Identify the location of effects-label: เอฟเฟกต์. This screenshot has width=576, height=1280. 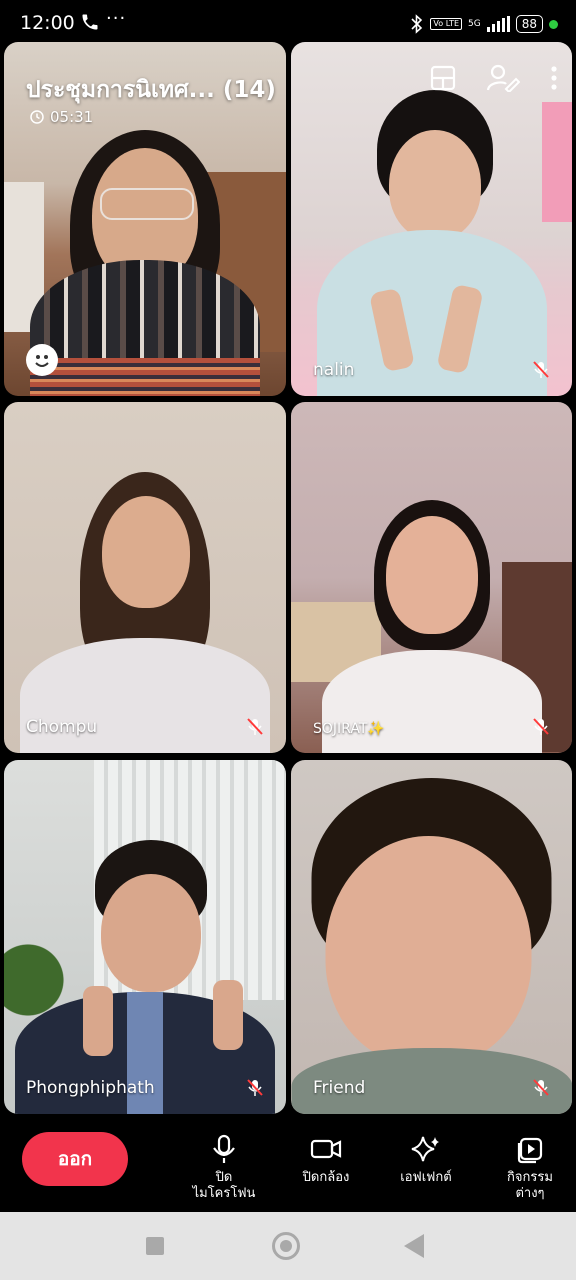
(426, 1177).